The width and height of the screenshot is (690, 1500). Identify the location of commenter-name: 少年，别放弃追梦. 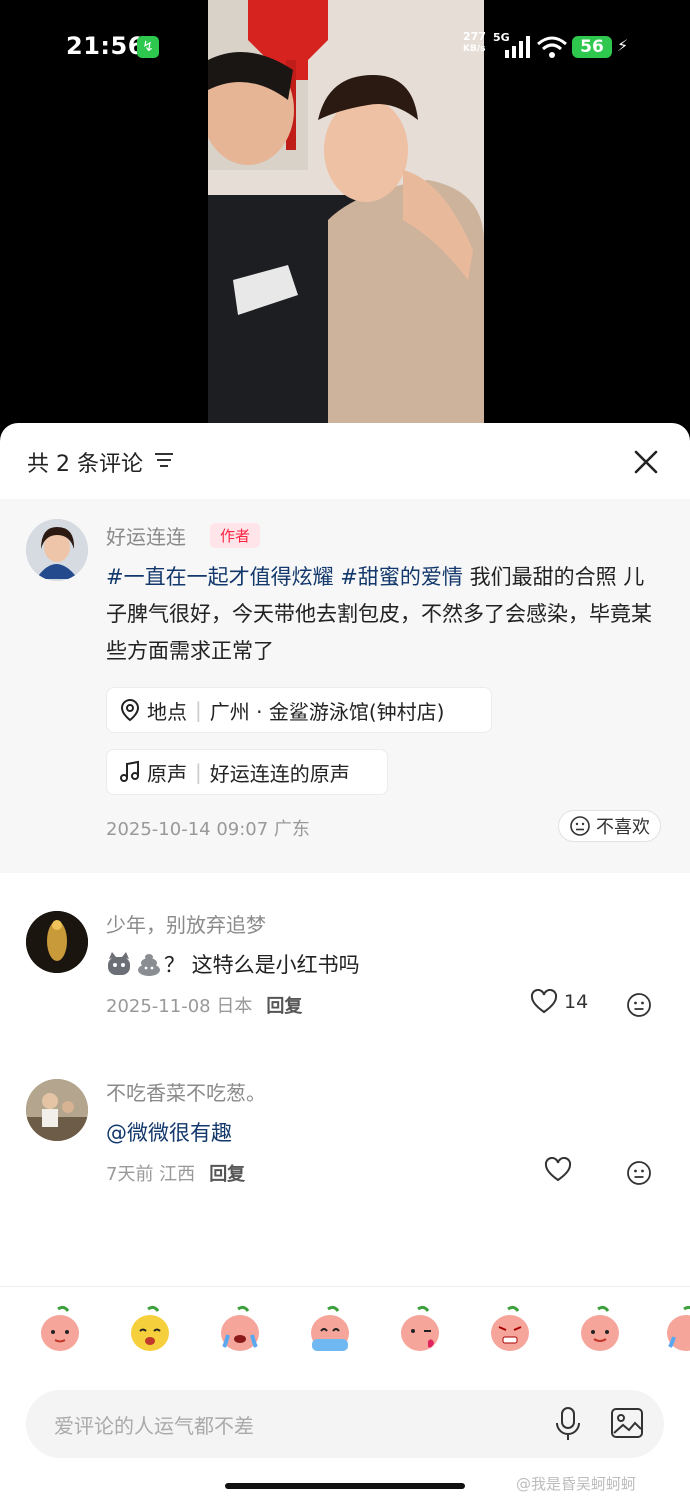
(186, 923).